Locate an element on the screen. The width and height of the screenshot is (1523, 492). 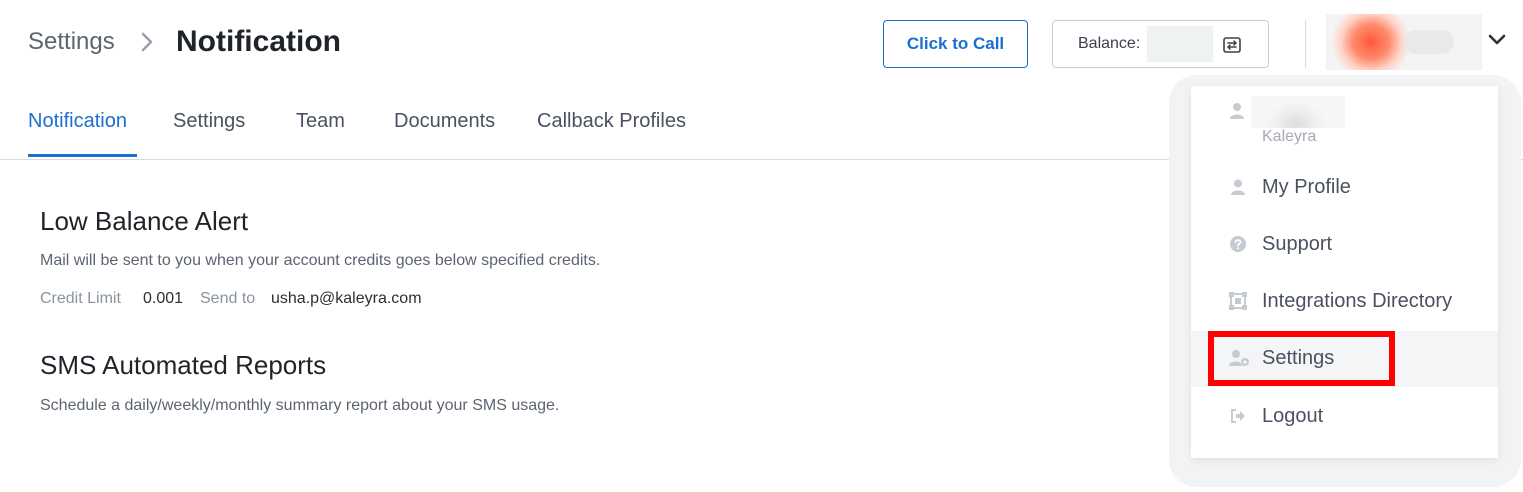
balance-value-redacted is located at coordinates (1180, 44).